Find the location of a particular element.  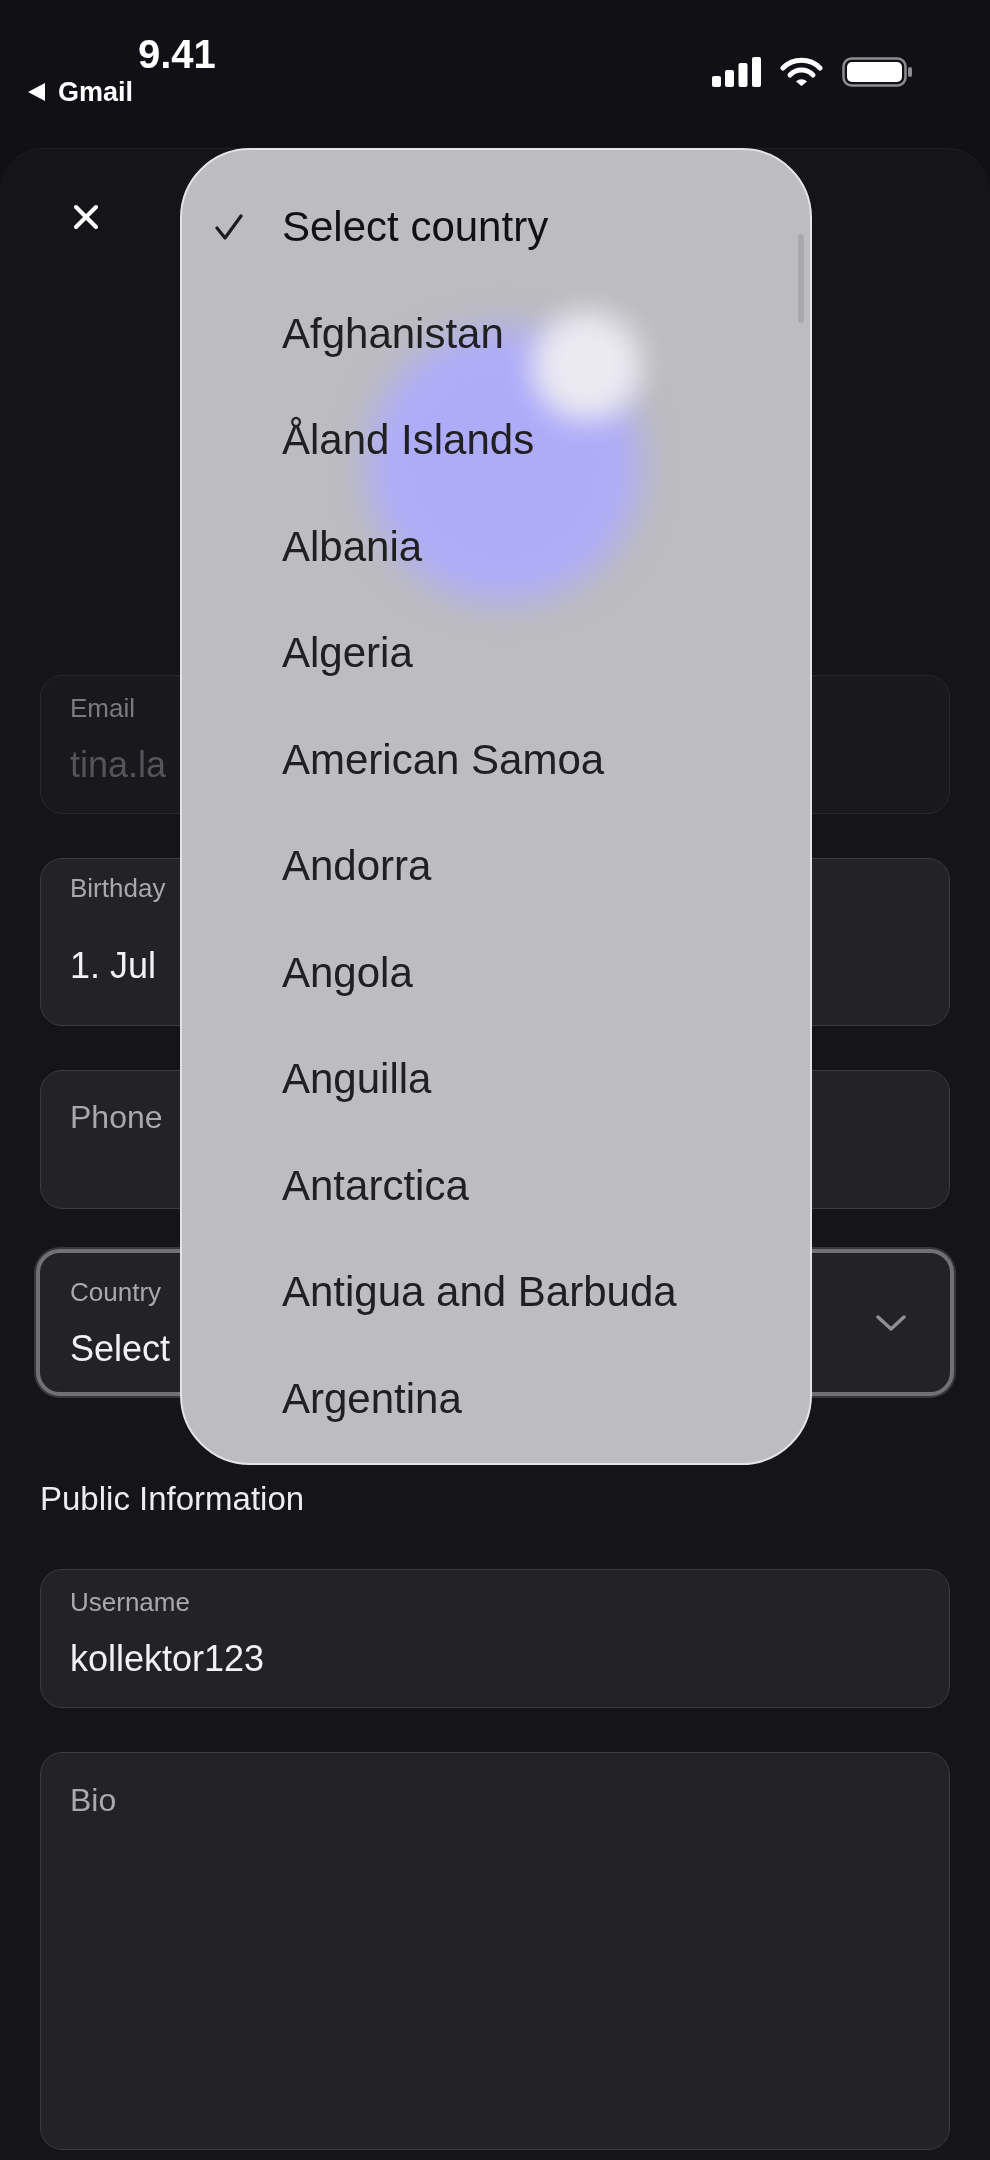

dropdown-option: American Samoa is located at coordinates (496, 759).